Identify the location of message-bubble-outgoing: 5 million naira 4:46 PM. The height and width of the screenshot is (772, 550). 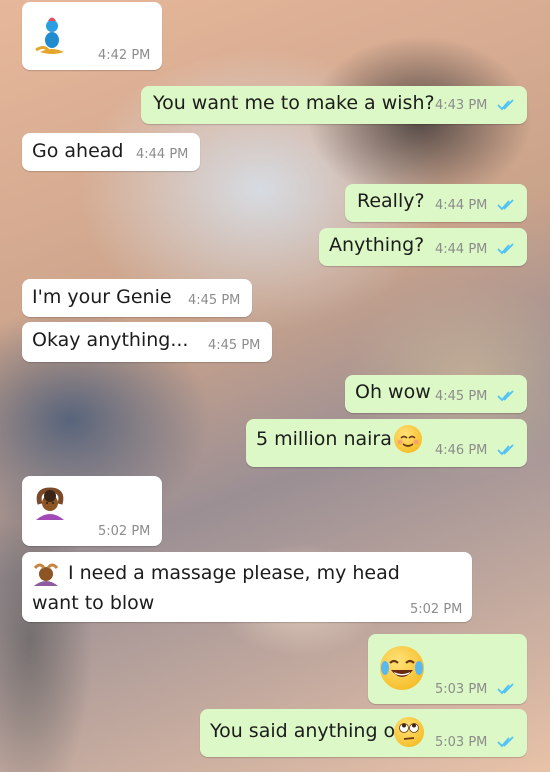
(386, 443).